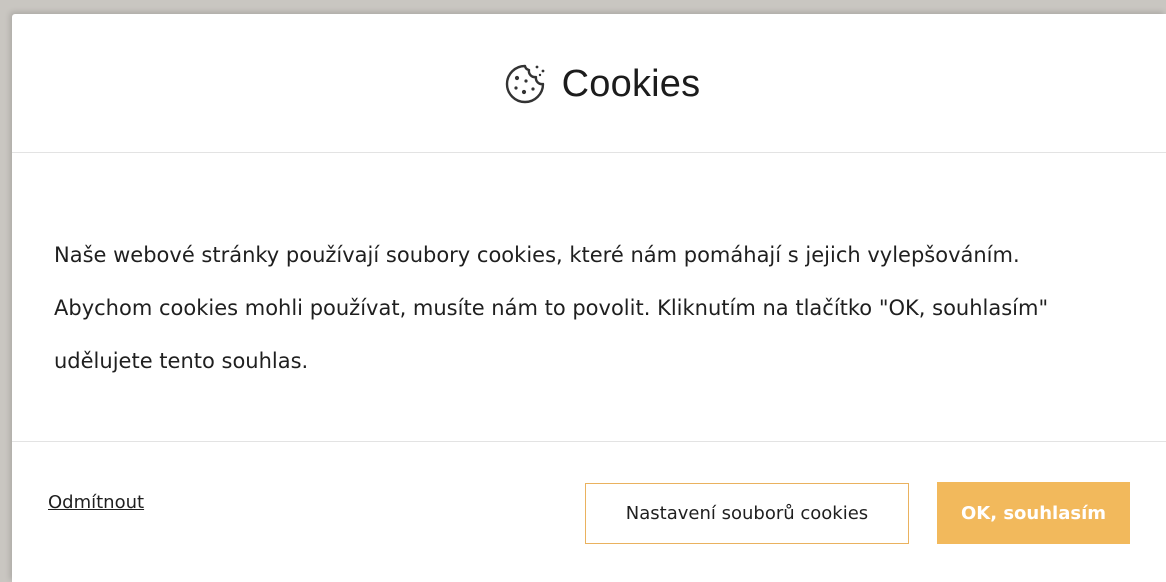 Image resolution: width=1166 pixels, height=582 pixels. I want to click on cookie-settings-button: Nastavení souborů cookies, so click(747, 513).